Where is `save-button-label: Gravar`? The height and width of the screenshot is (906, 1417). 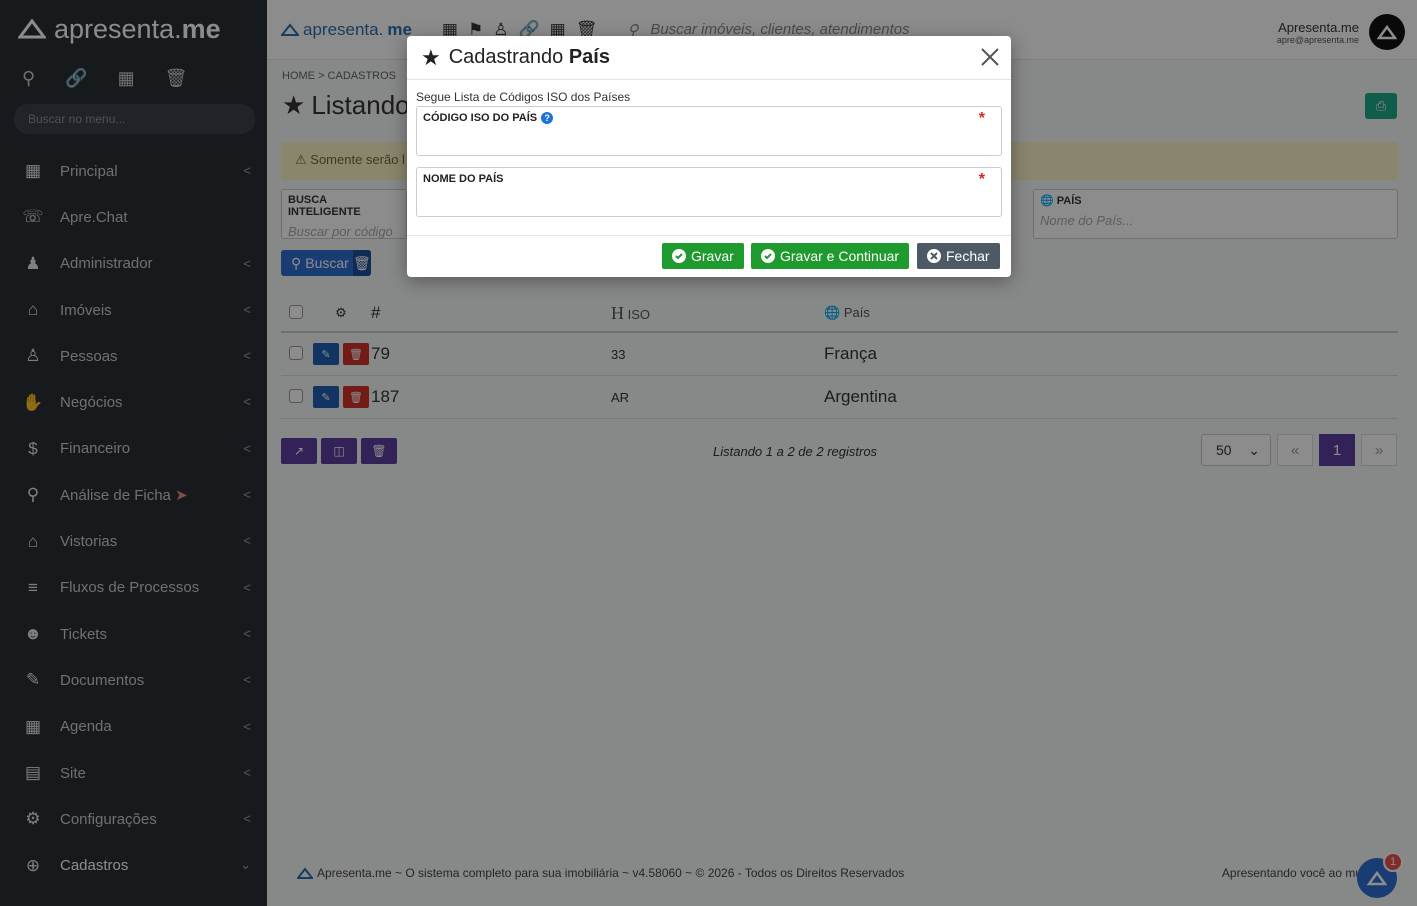 save-button-label: Gravar is located at coordinates (712, 256).